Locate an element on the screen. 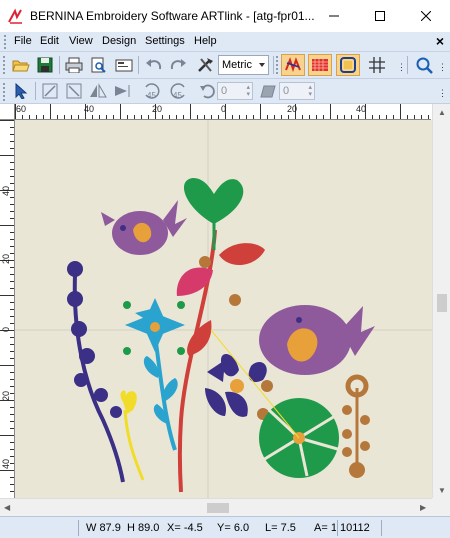 This screenshot has width=450, height=538. minimize-icon is located at coordinates (334, 16).